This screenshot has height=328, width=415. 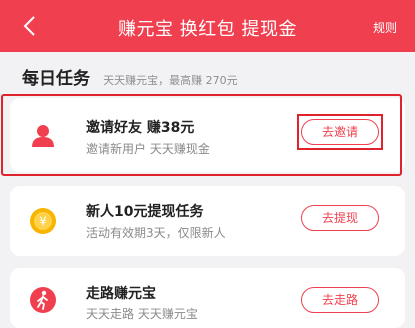 I want to click on section-header: 每日任务 天天赚元宝，最高赚 270元, so click(x=130, y=76).